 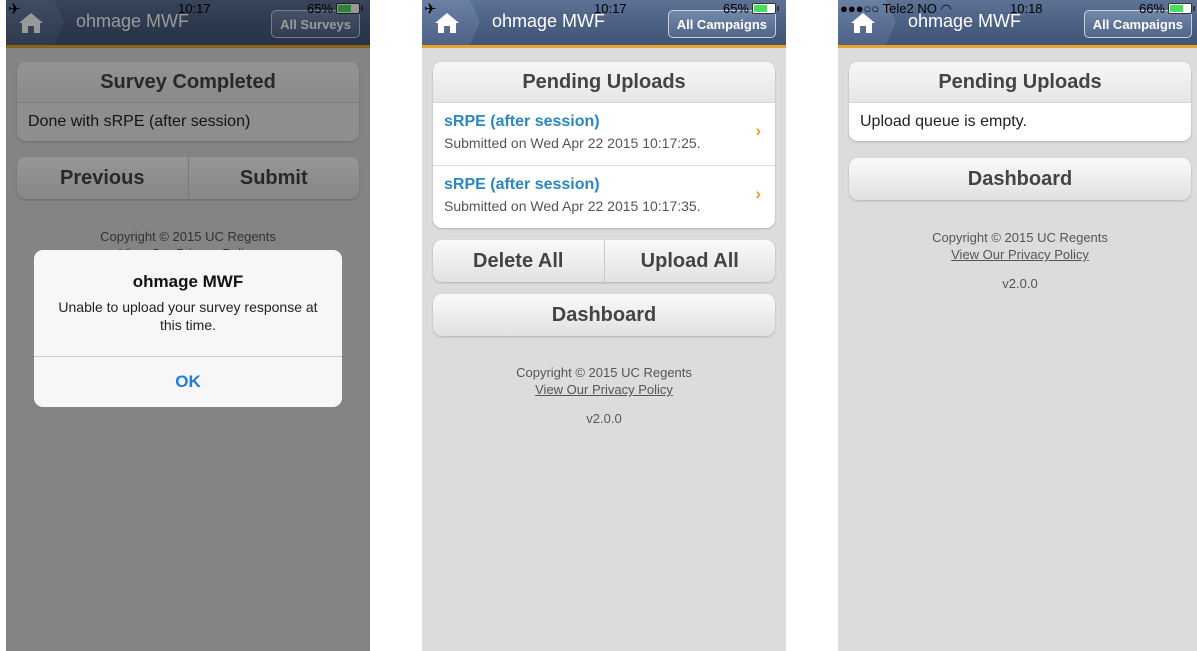 What do you see at coordinates (518, 261) in the screenshot?
I see `delete-all-button: Delete All` at bounding box center [518, 261].